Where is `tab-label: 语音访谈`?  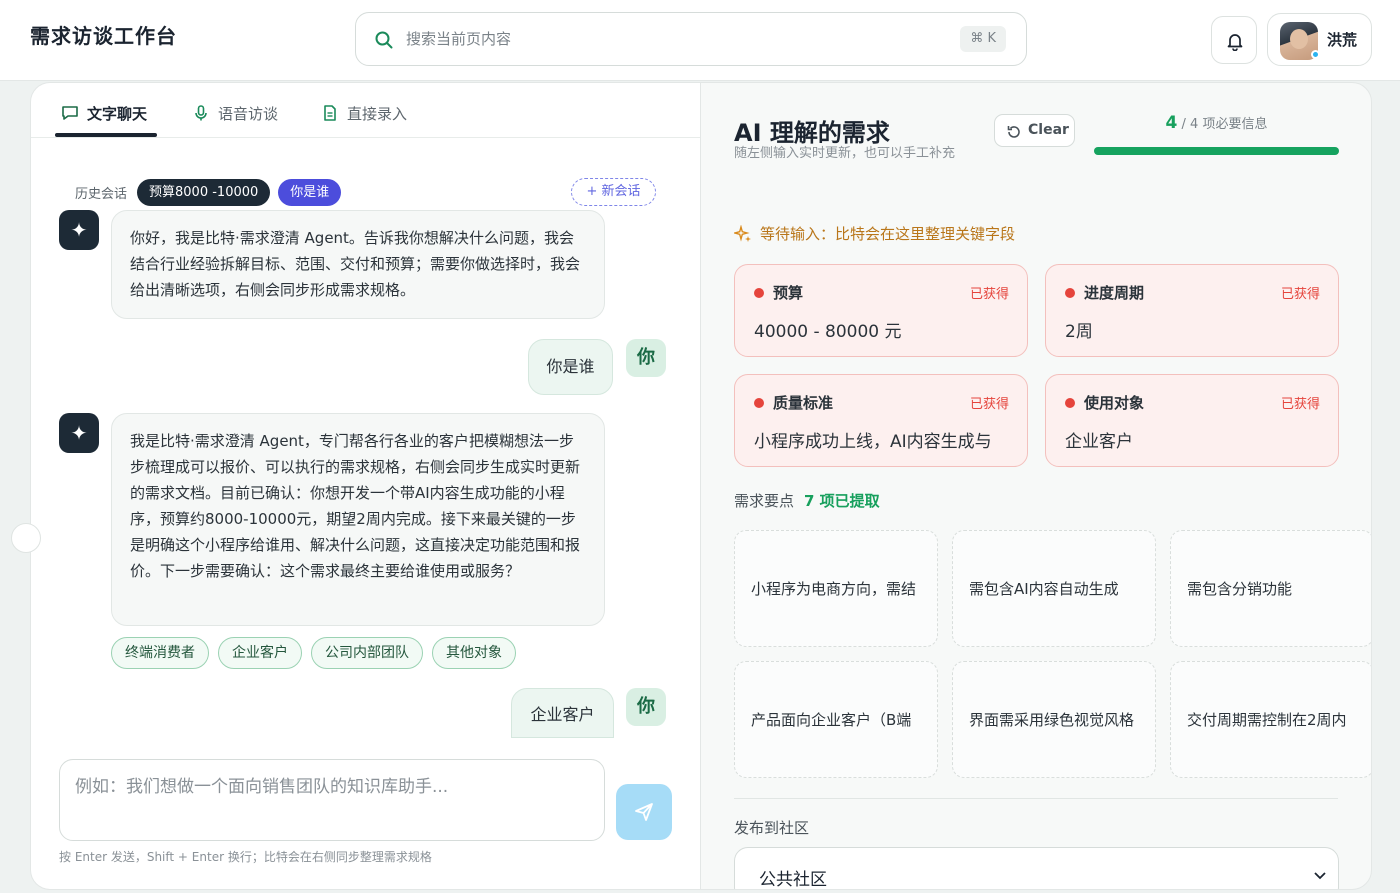
tab-label: 语音访谈 is located at coordinates (248, 113).